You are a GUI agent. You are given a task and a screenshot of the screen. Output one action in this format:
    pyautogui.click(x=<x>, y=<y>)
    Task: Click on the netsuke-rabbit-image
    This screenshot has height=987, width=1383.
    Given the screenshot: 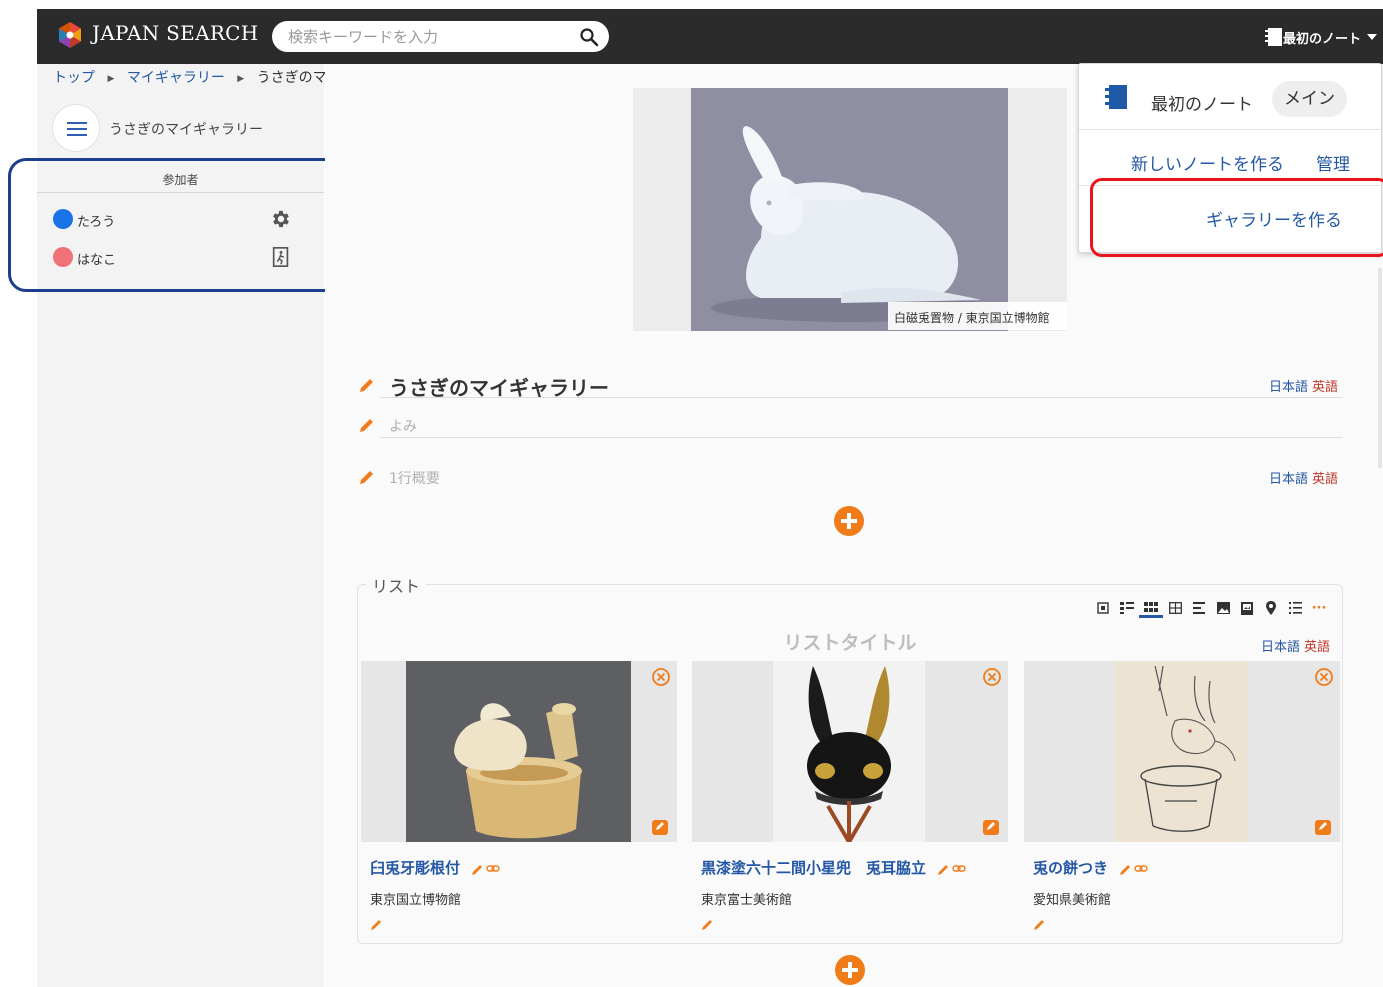 What is the action you would take?
    pyautogui.click(x=518, y=751)
    